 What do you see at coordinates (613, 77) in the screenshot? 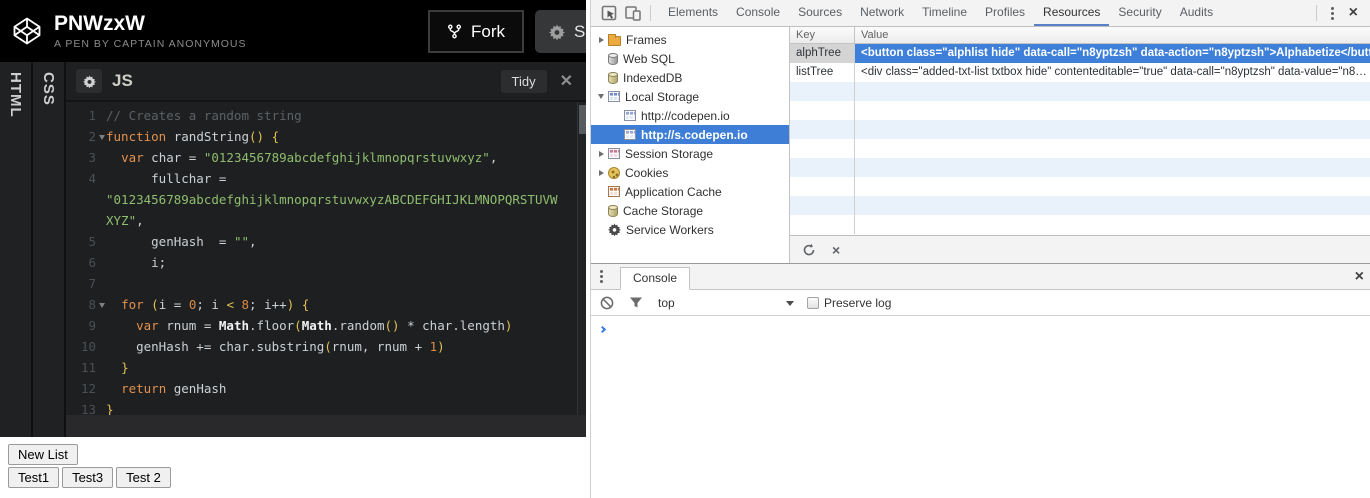
I see `database-tan-icon` at bounding box center [613, 77].